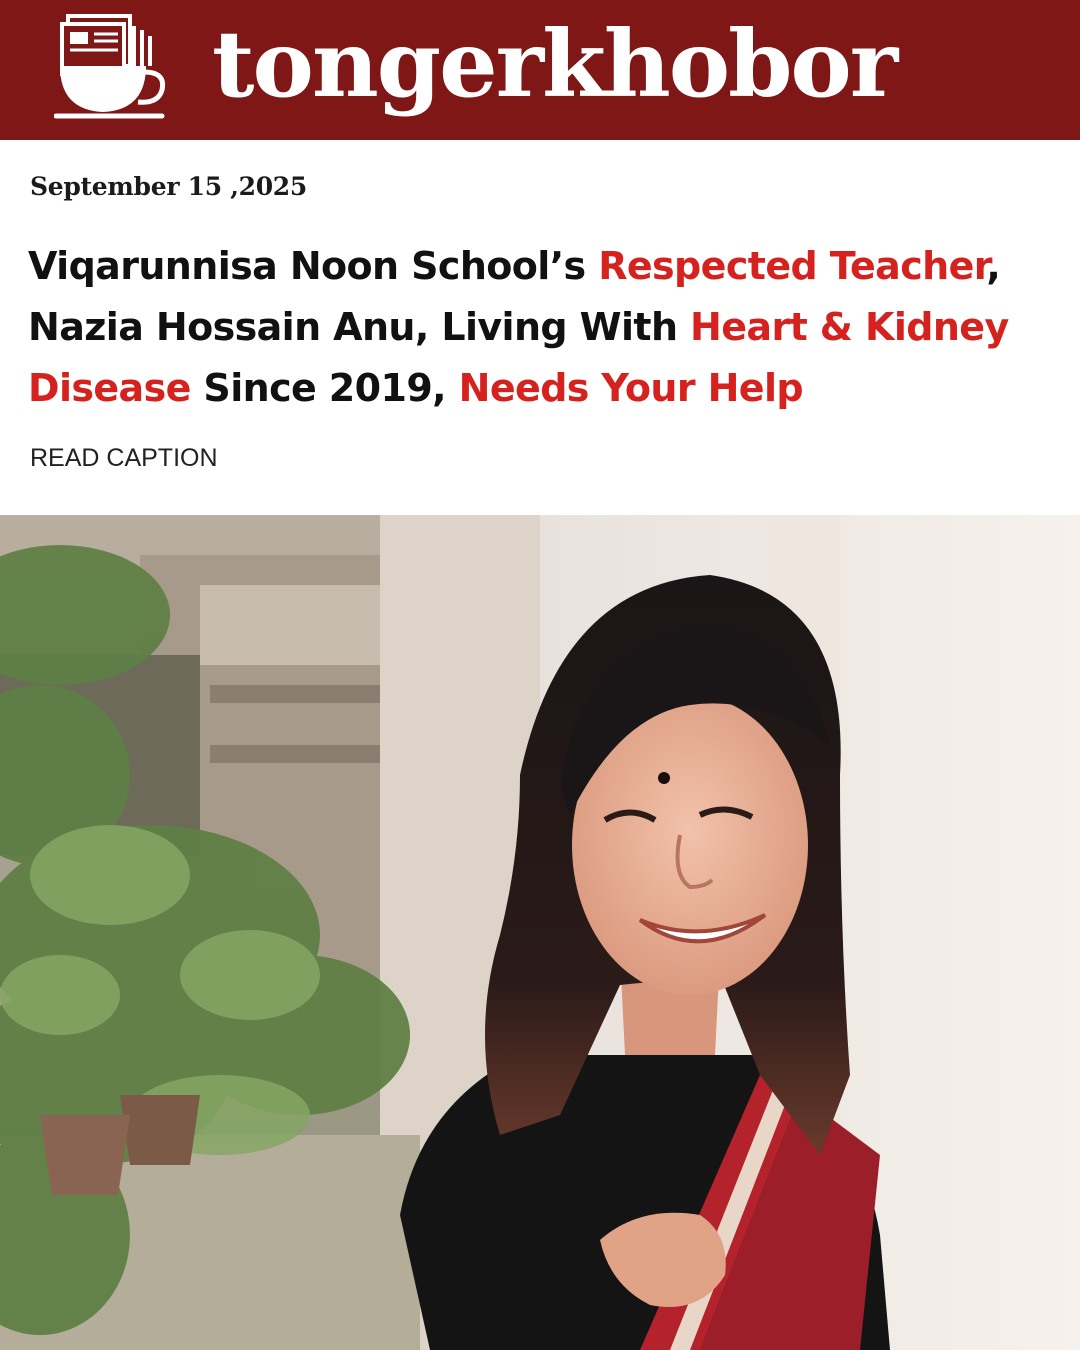  What do you see at coordinates (359, 327) in the screenshot?
I see `headline-text: Nazia Hossain Anu, Living With` at bounding box center [359, 327].